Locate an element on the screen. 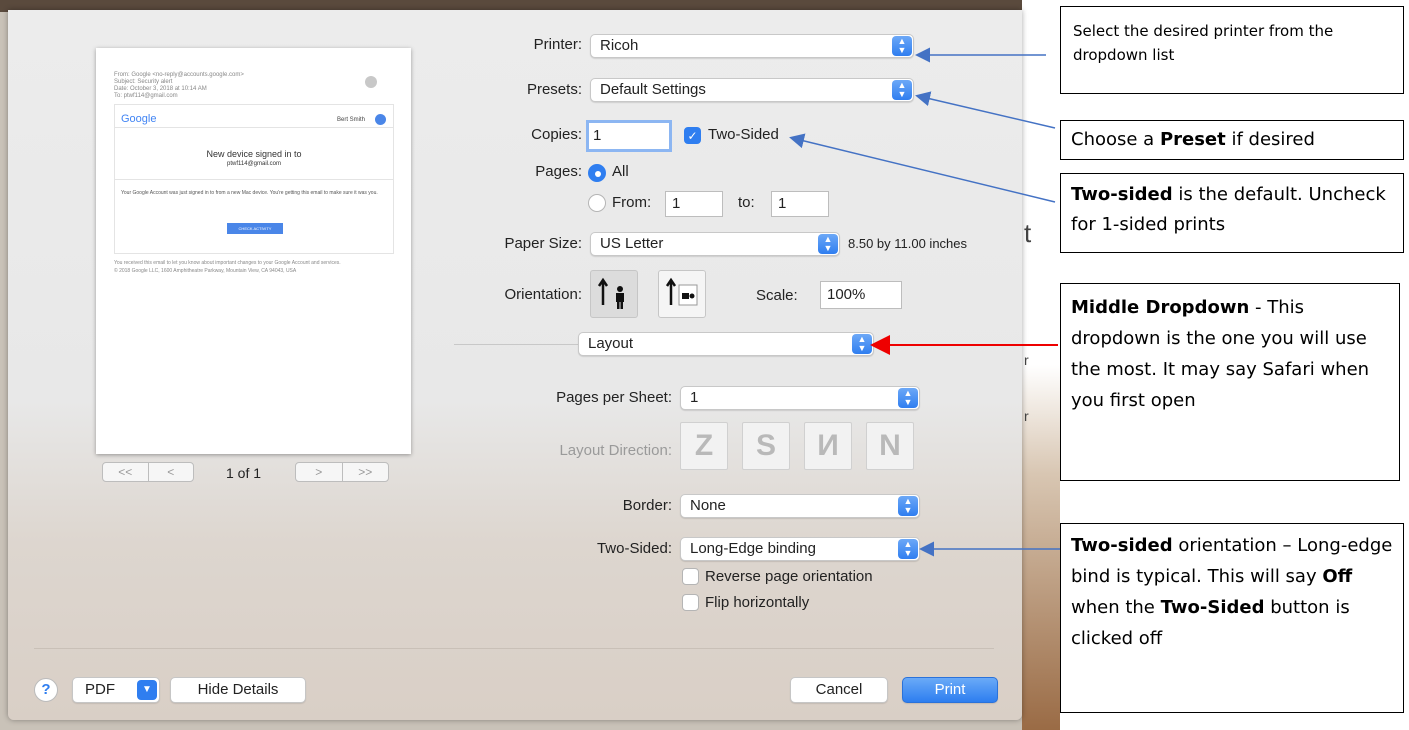 The width and height of the screenshot is (1409, 730). callout-preset: Choose a Preset if desired is located at coordinates (1232, 140).